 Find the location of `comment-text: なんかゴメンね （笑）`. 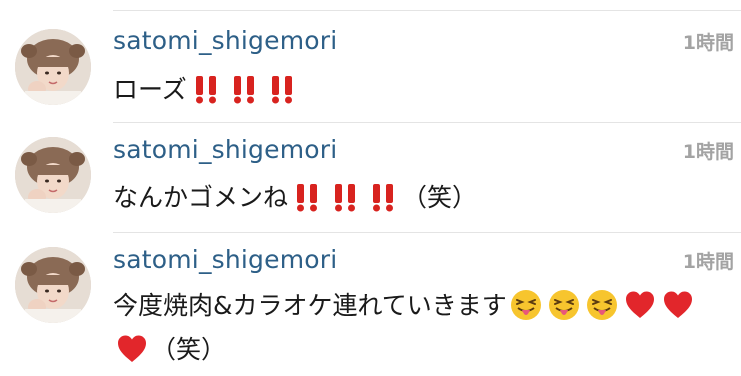

comment-text: なんかゴメンね （笑） is located at coordinates (418, 198).